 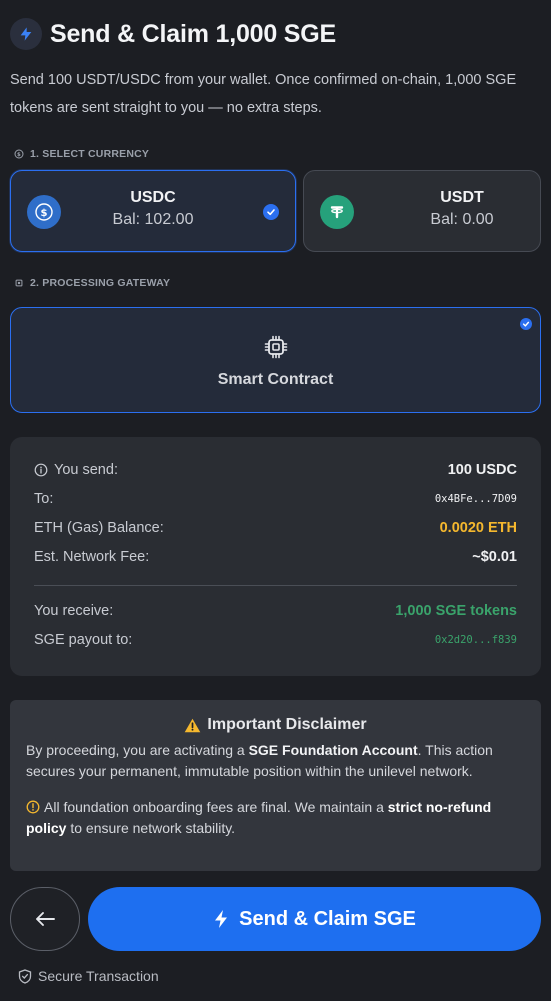 I want to click on currency-card-usdc: $ USDC Bal: 102.00, so click(x=153, y=211).